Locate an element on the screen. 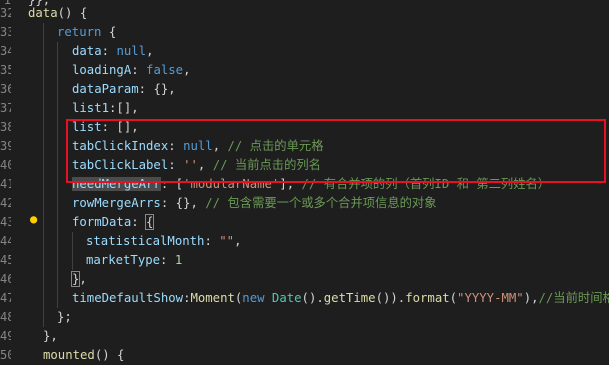 This screenshot has height=365, width=609. code-text: formData: { is located at coordinates (112, 222).